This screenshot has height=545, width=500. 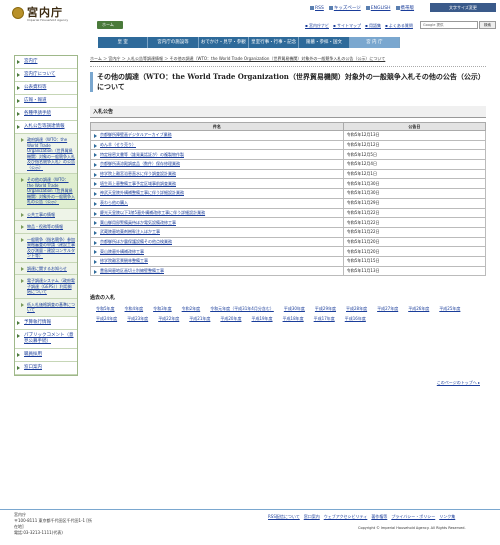 What do you see at coordinates (51, 286) in the screenshot?
I see `sidebar-item-label: 電子調達システム（政府電子調達（GEPS））利用開始について` at bounding box center [51, 286].